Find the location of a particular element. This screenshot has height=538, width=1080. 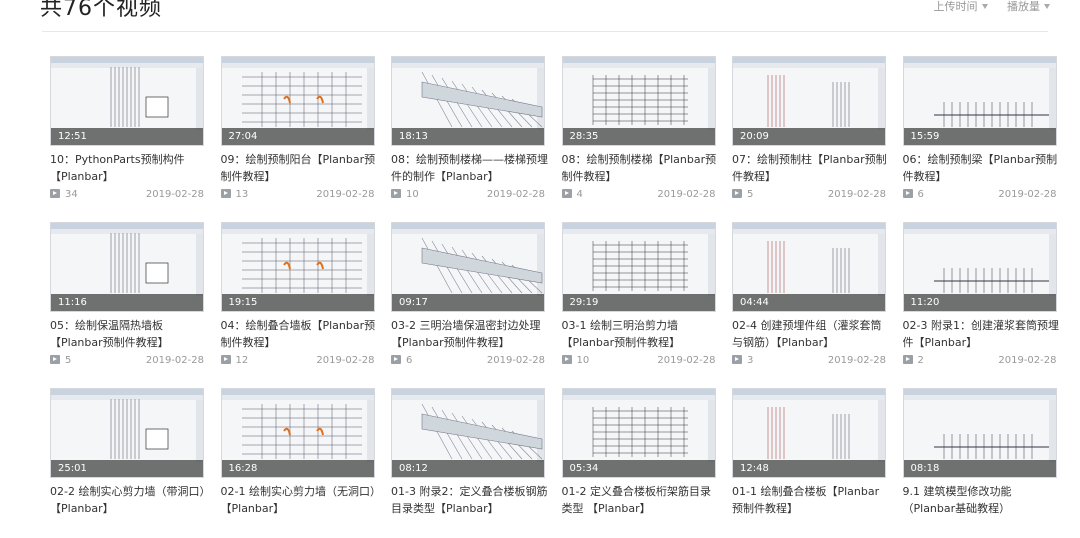

video-title: 01-1 绘制叠合楼板【Planbar预制件教程】 is located at coordinates (811, 499).